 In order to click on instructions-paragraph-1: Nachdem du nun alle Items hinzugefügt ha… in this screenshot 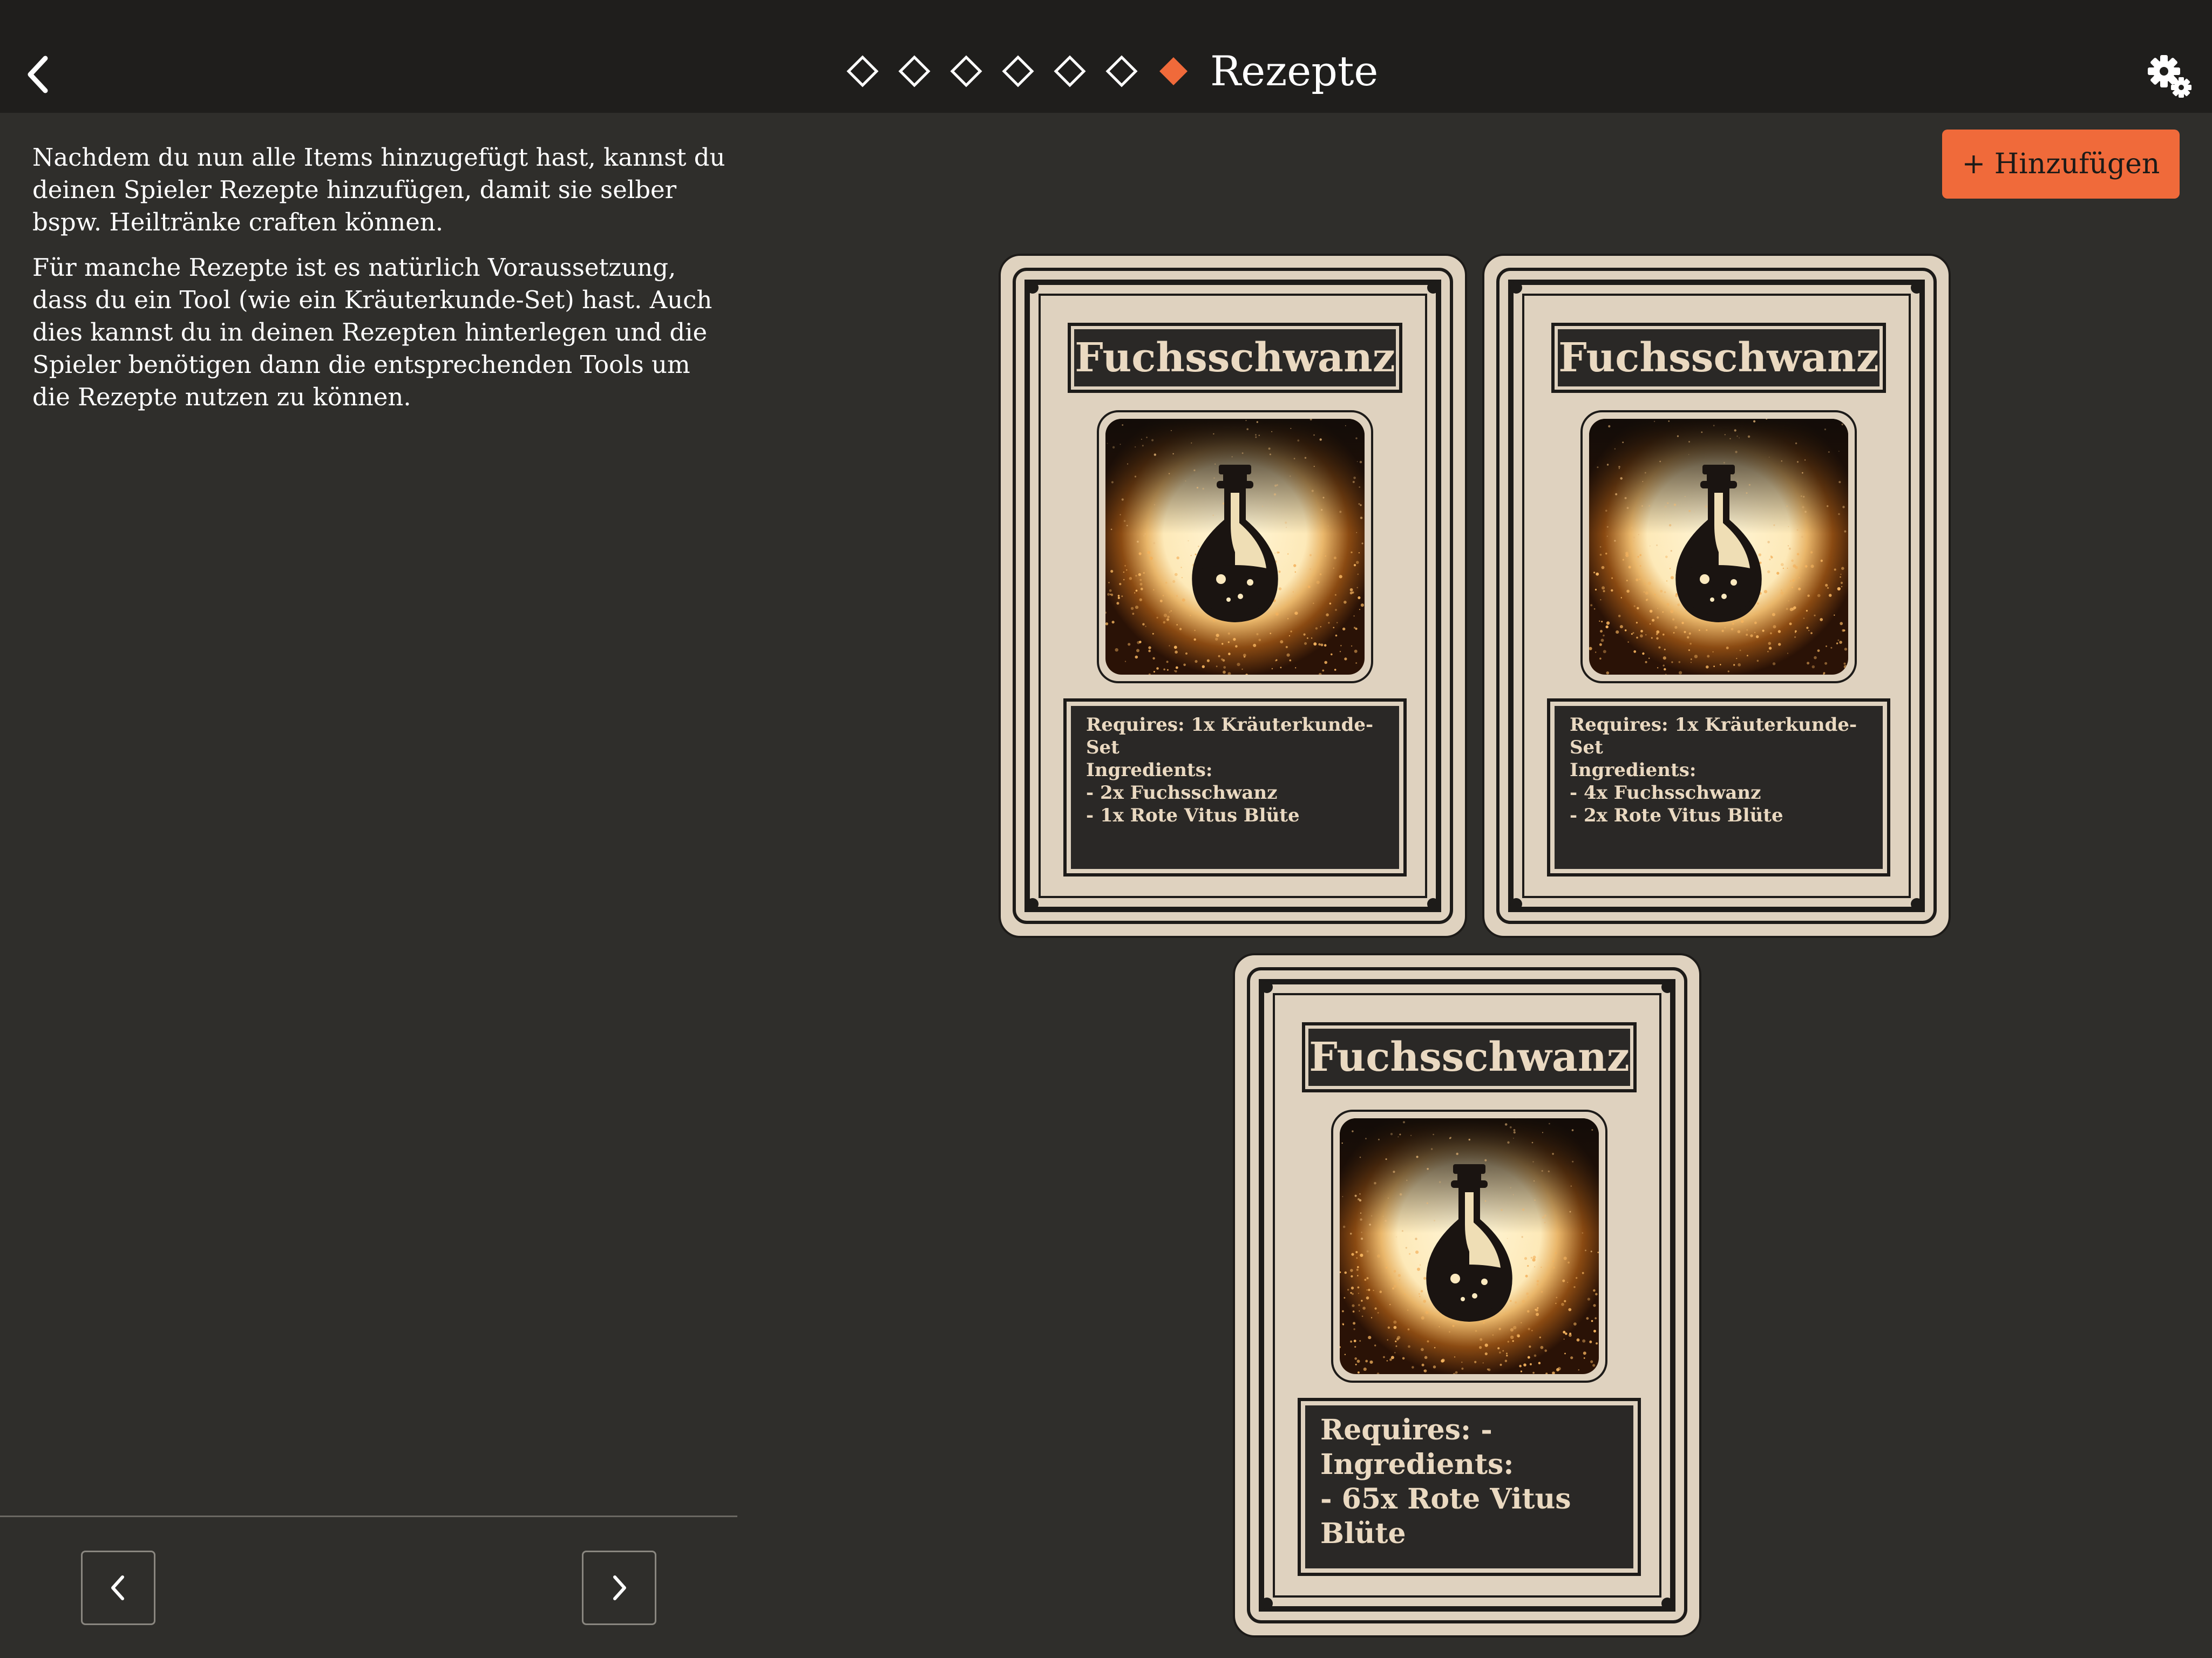, I will do `click(378, 189)`.